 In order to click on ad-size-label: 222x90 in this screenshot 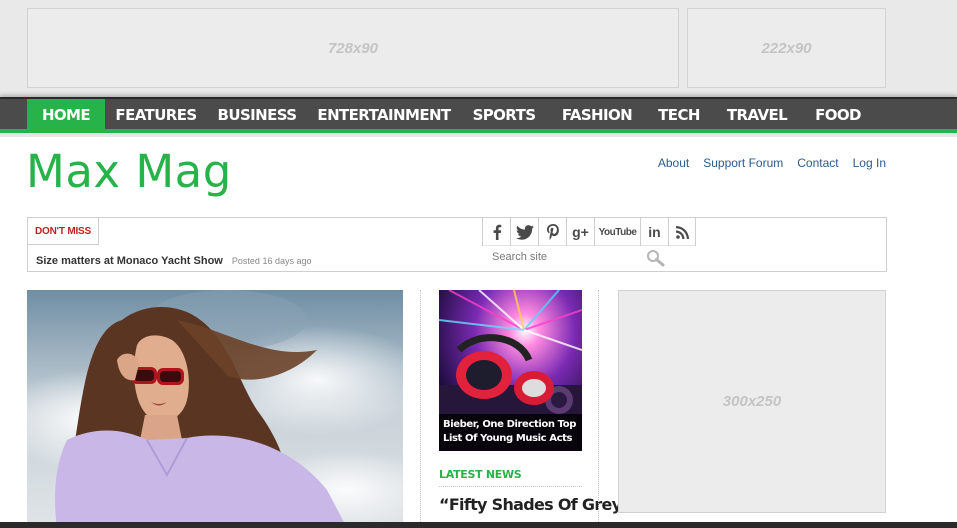, I will do `click(786, 48)`.